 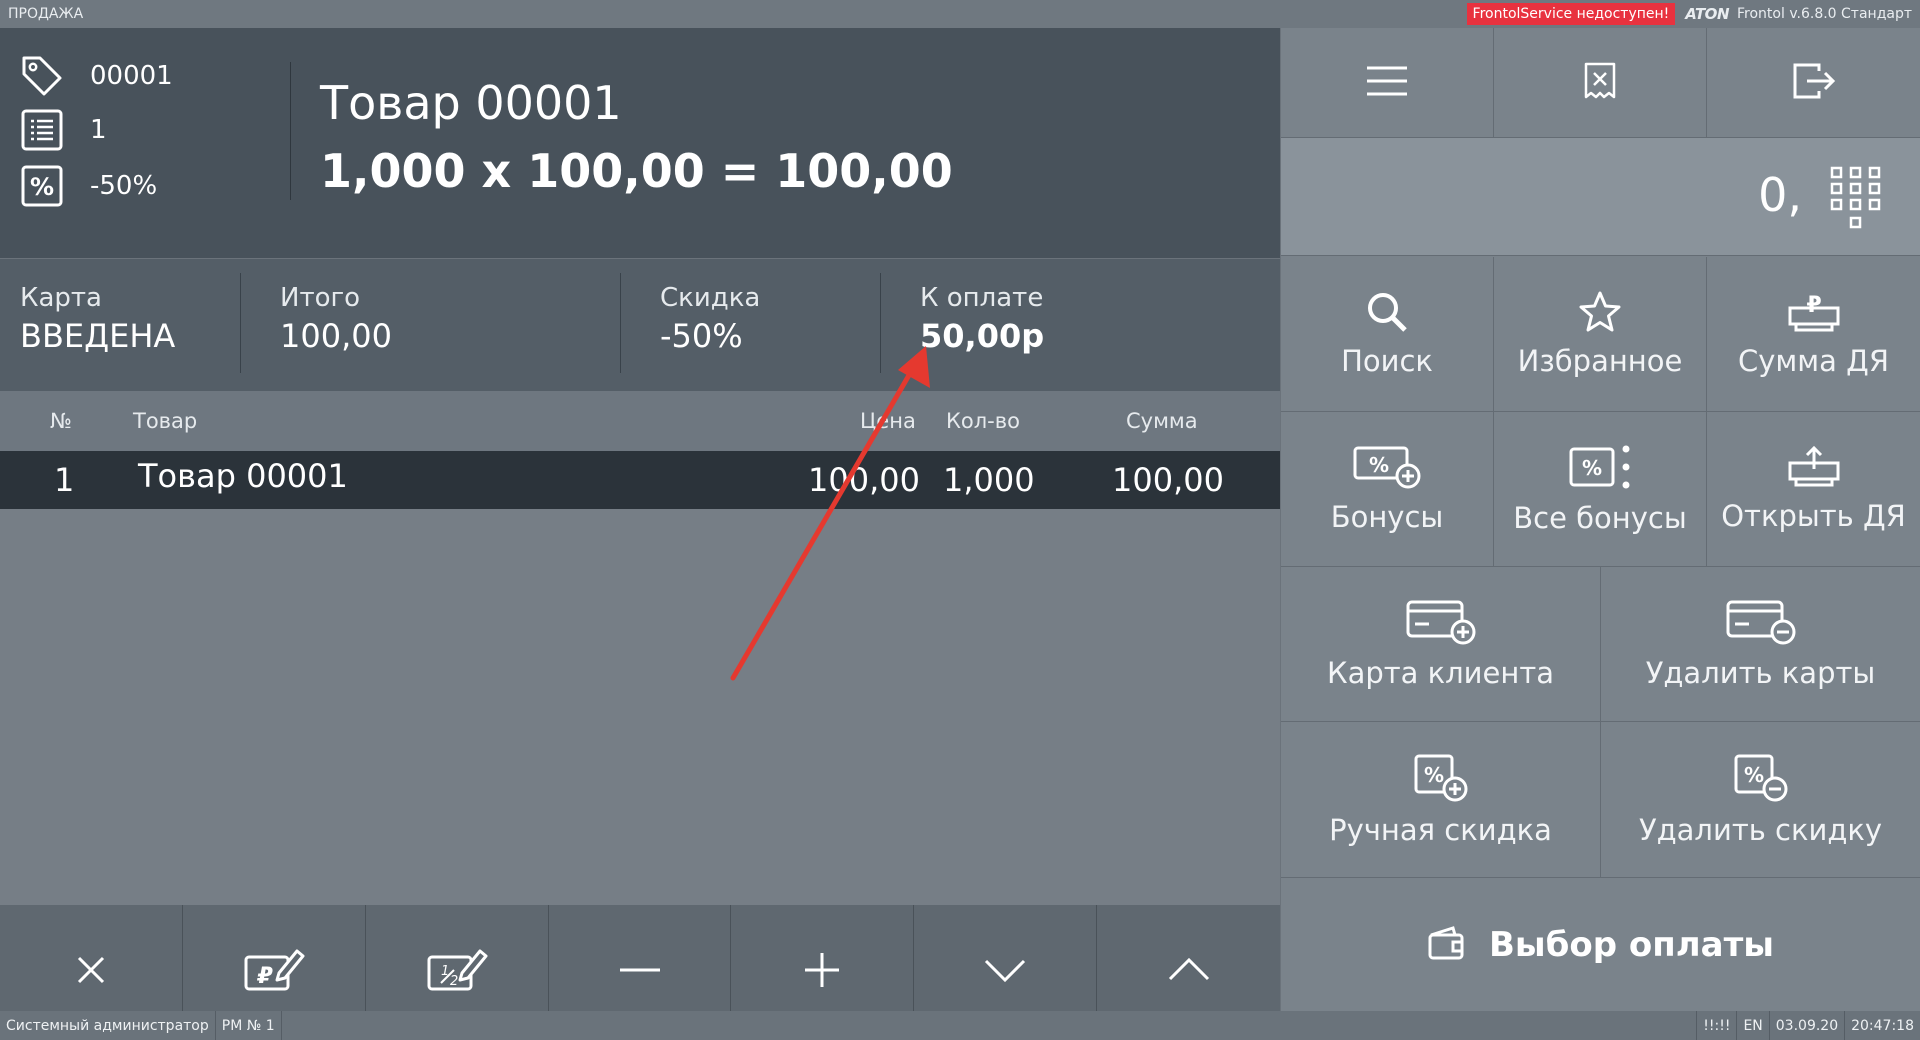 What do you see at coordinates (61, 298) in the screenshot?
I see `card-label: Карта` at bounding box center [61, 298].